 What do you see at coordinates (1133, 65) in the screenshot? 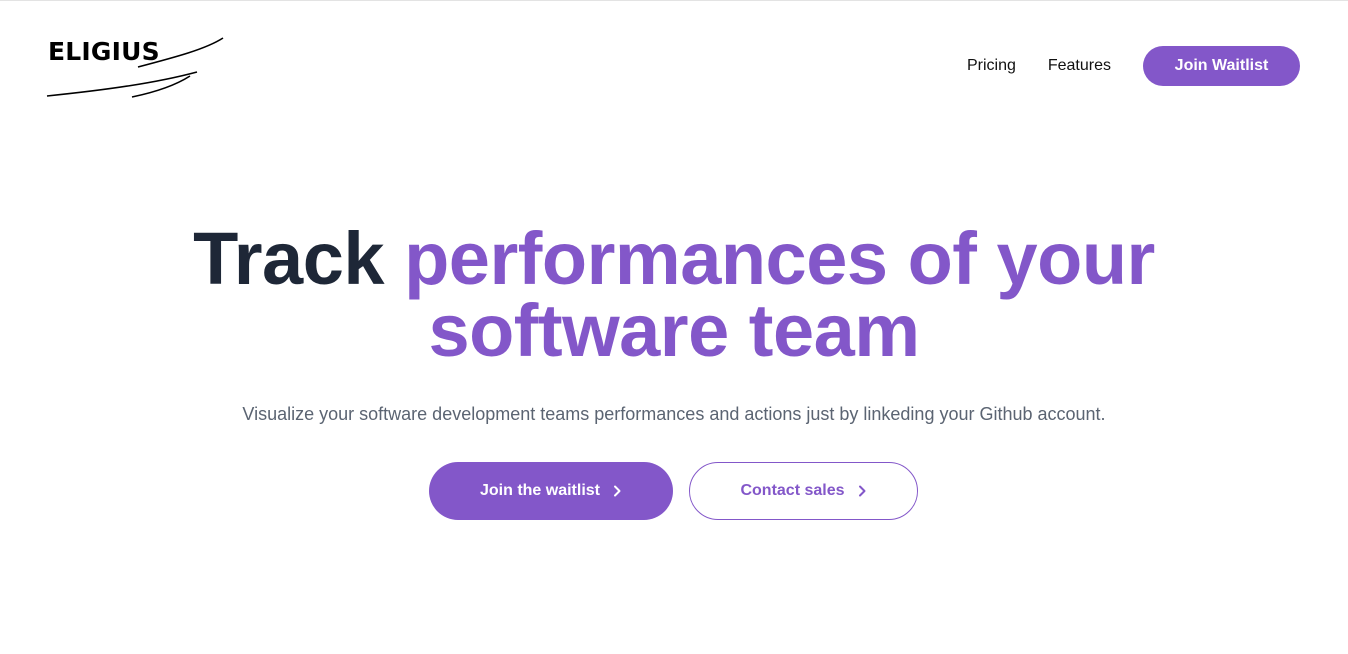
I see `top-nav: Pricing Features Join Waitlist` at bounding box center [1133, 65].